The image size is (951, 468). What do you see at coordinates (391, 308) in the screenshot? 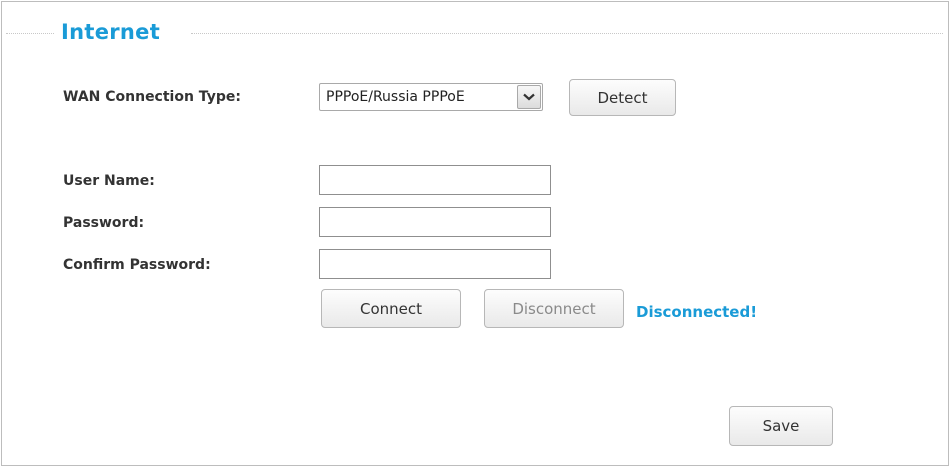
I see `connect-button: Connect` at bounding box center [391, 308].